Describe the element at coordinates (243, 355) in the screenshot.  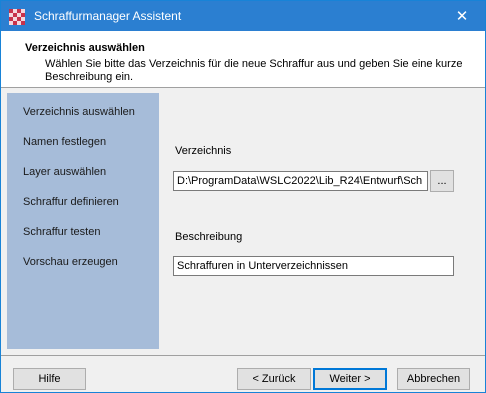
I see `footer-divider` at that location.